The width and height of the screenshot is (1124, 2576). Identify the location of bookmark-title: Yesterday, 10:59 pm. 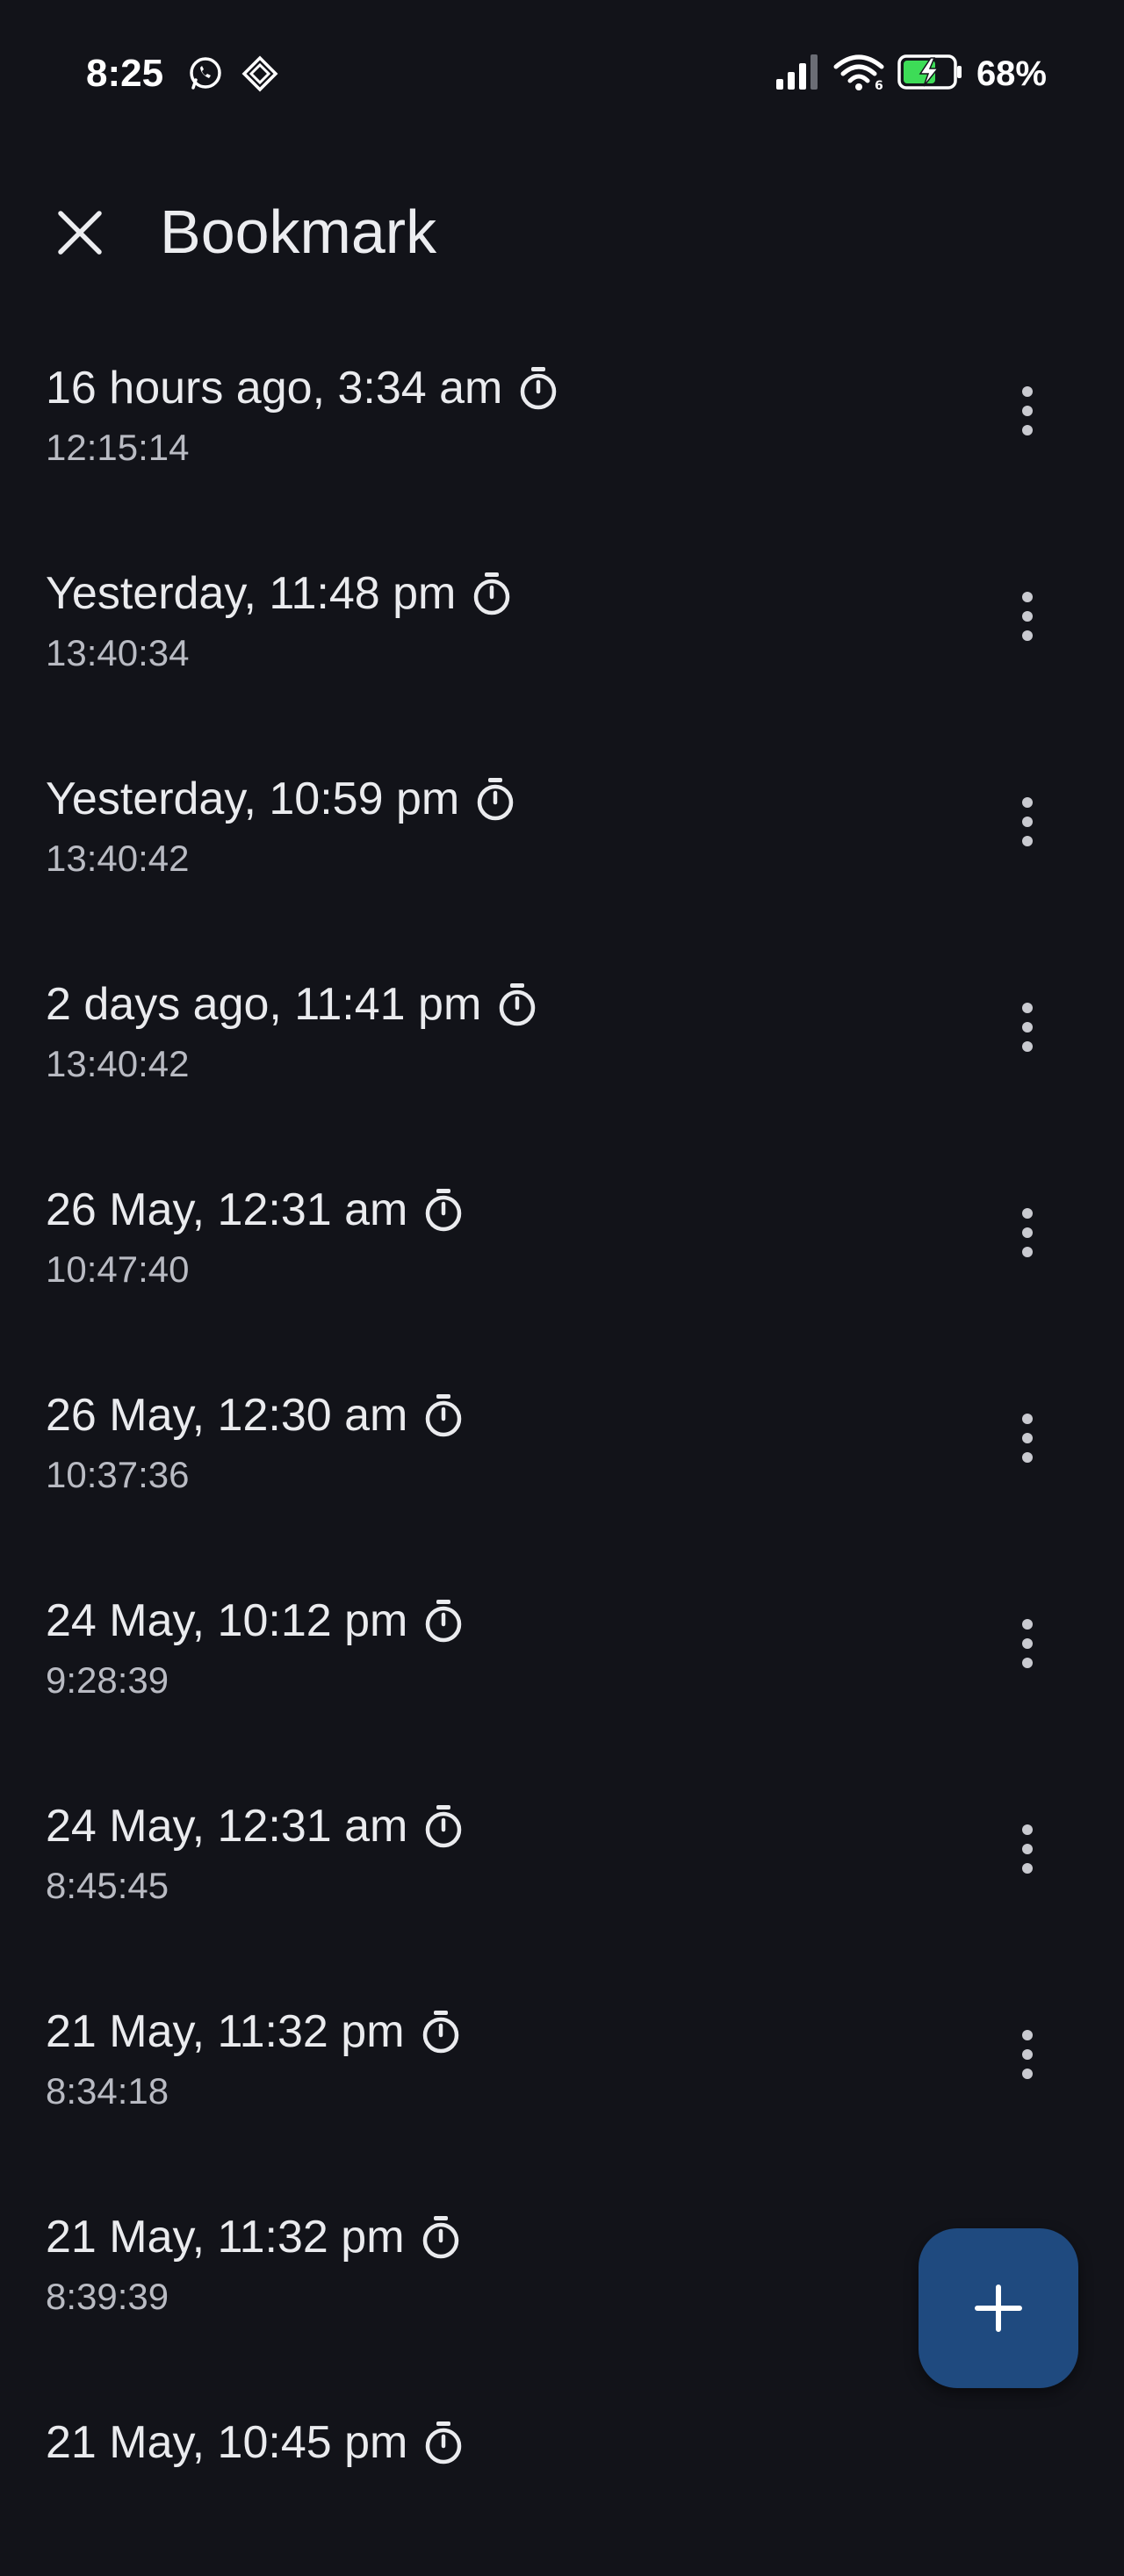
(253, 799).